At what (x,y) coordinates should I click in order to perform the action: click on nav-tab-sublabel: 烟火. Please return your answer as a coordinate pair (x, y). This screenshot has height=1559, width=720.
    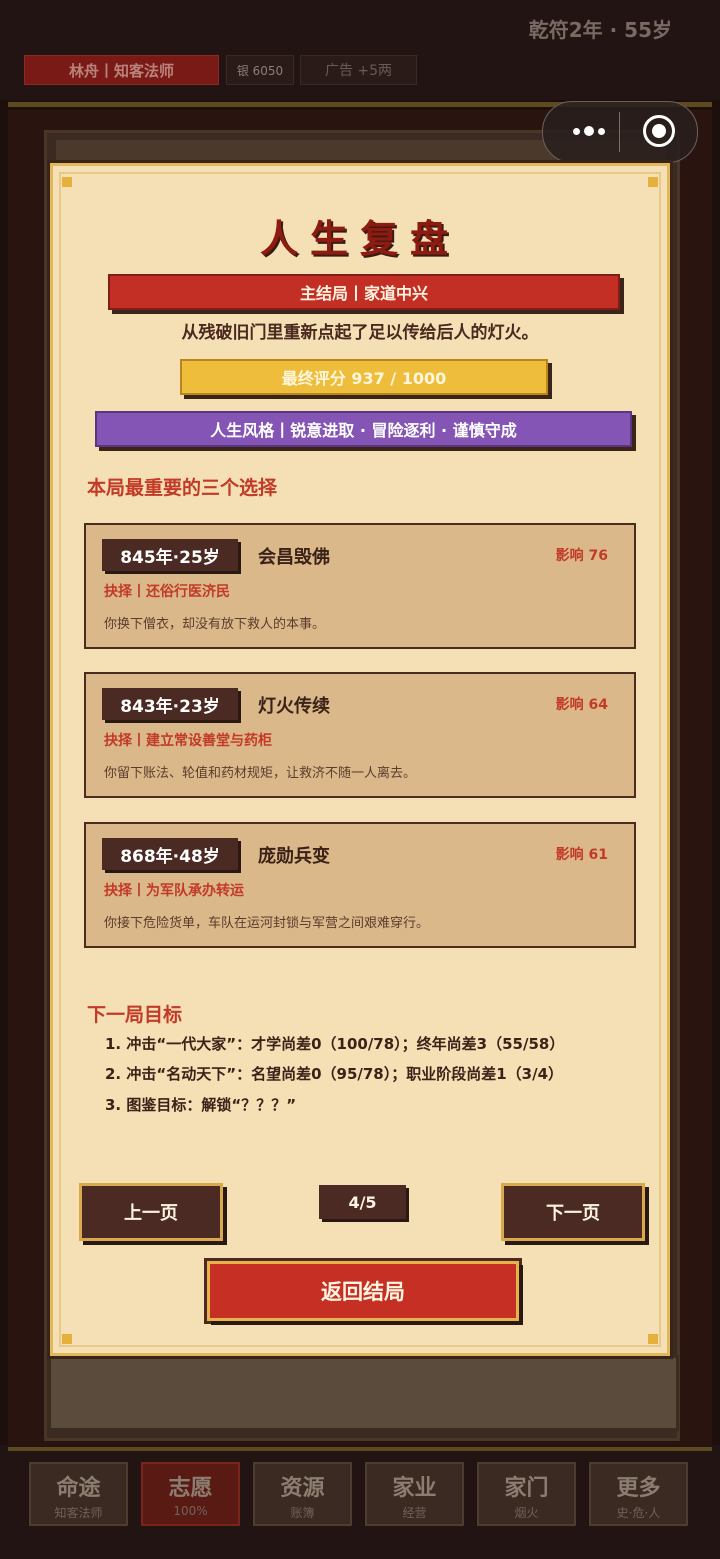
    Looking at the image, I should click on (526, 1513).